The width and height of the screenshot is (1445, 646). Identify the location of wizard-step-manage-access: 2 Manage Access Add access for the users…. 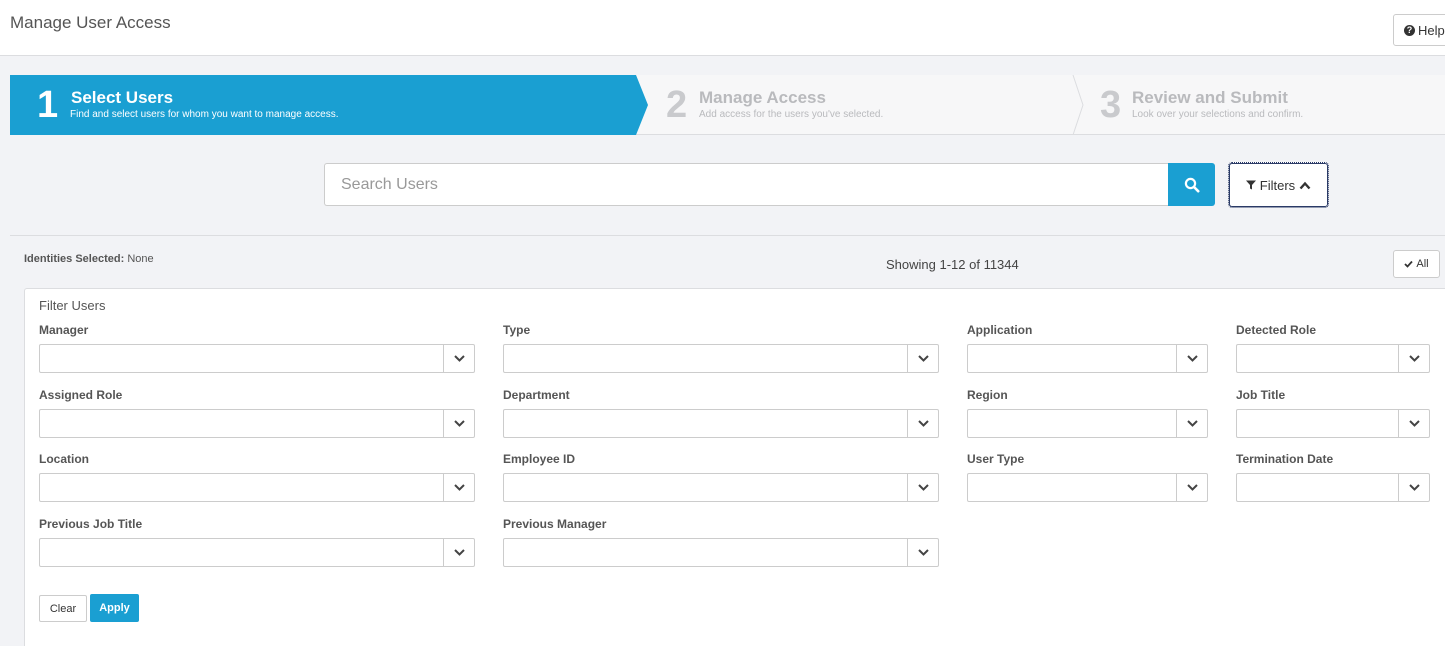
(860, 105).